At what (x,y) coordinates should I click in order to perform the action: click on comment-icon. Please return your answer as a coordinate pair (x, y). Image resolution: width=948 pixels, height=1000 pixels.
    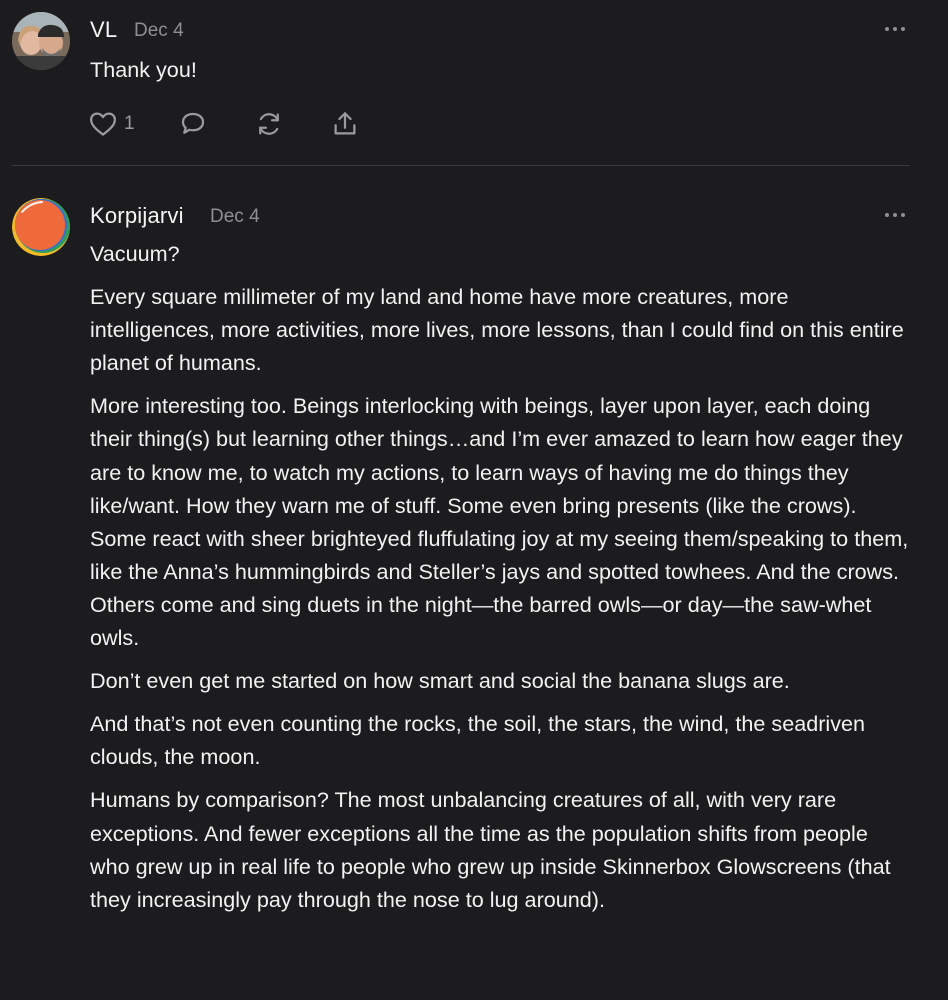
    Looking at the image, I should click on (193, 123).